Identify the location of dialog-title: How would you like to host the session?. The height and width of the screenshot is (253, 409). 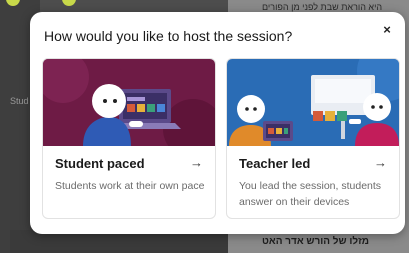
(168, 36).